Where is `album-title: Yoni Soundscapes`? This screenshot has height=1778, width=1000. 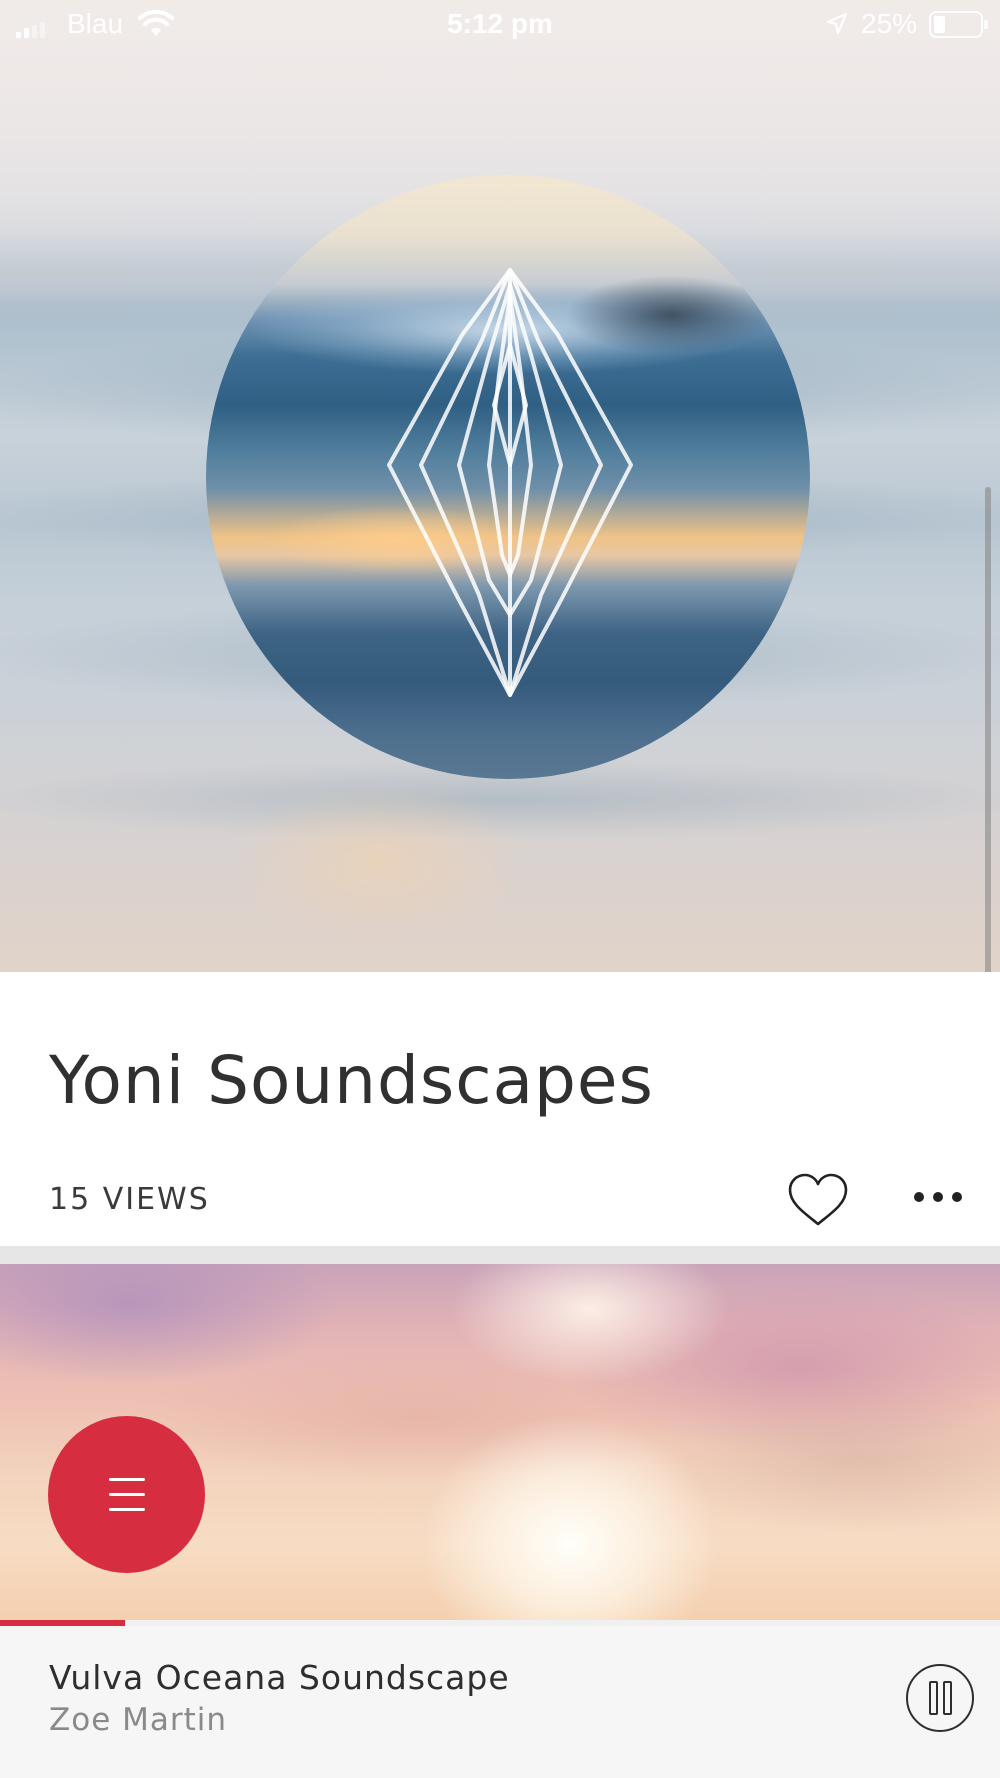 album-title: Yoni Soundscapes is located at coordinates (351, 1080).